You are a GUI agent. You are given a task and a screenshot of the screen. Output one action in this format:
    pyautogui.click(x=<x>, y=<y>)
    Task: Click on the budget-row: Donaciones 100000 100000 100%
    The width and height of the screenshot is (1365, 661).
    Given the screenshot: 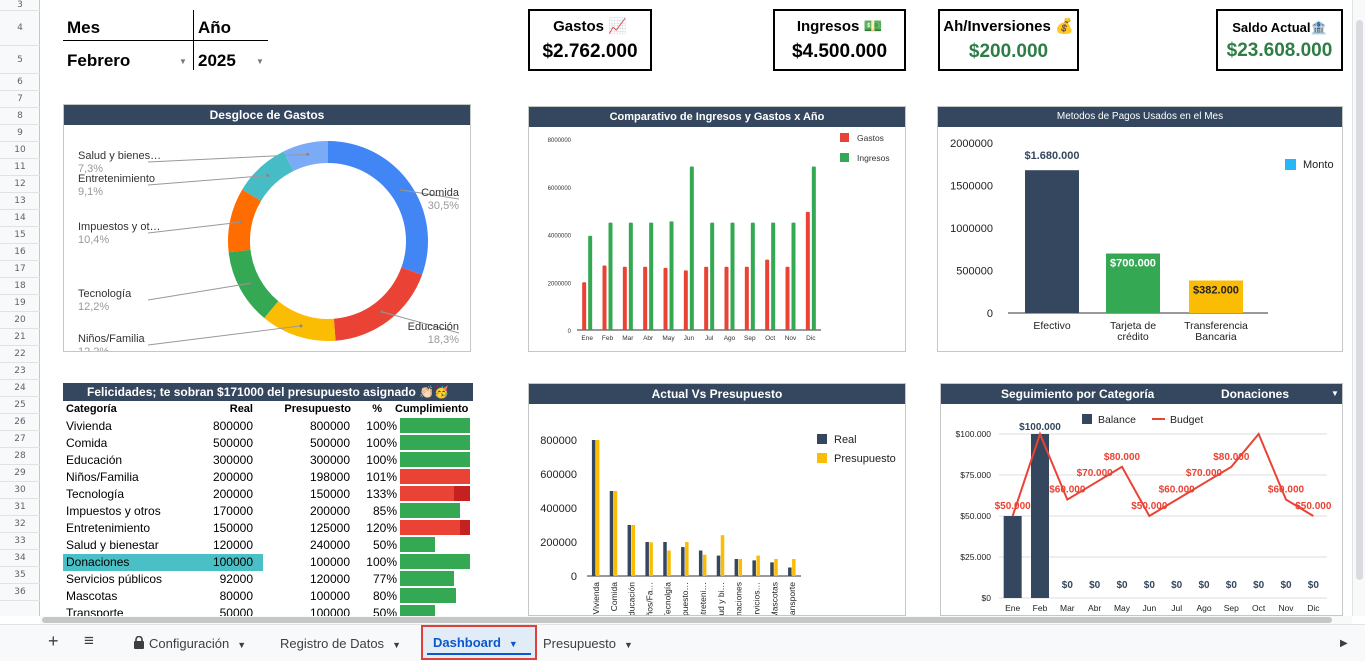 What is the action you would take?
    pyautogui.click(x=268, y=562)
    